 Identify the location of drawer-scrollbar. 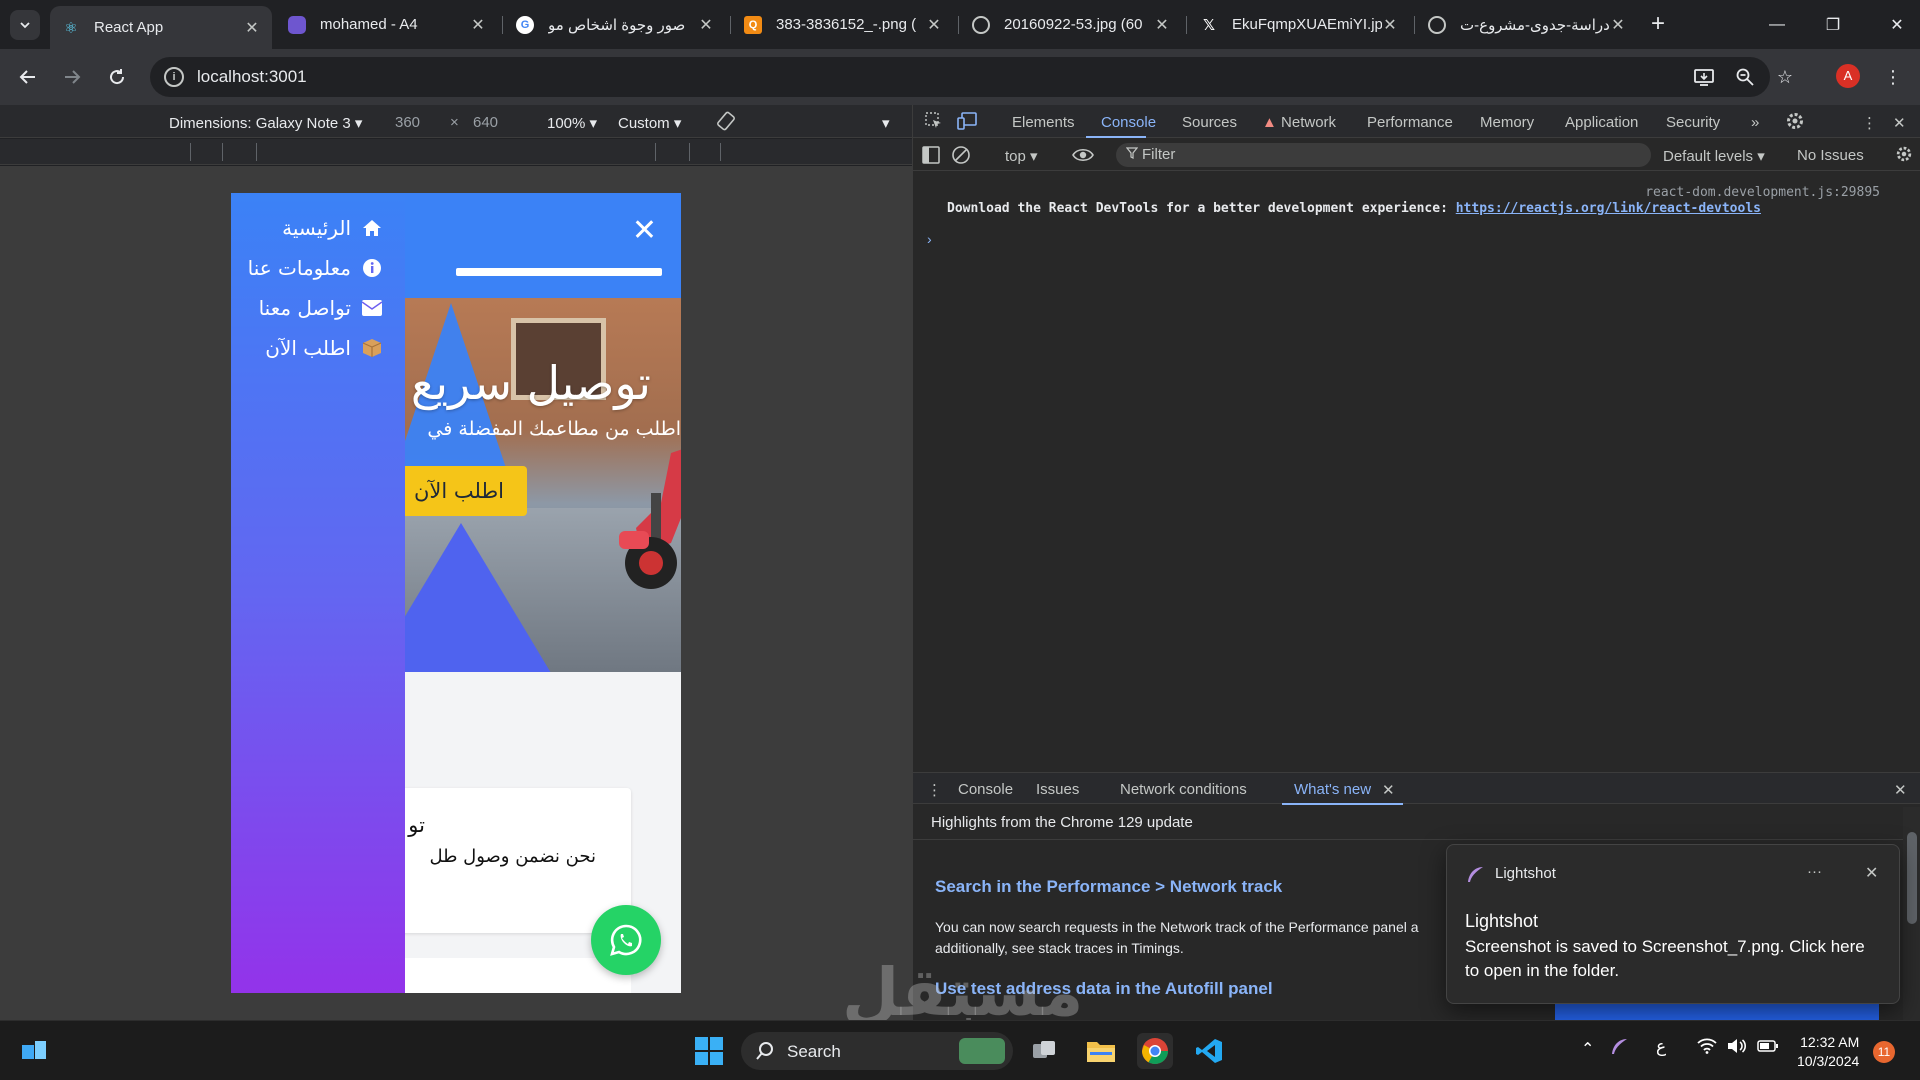
(1911, 913).